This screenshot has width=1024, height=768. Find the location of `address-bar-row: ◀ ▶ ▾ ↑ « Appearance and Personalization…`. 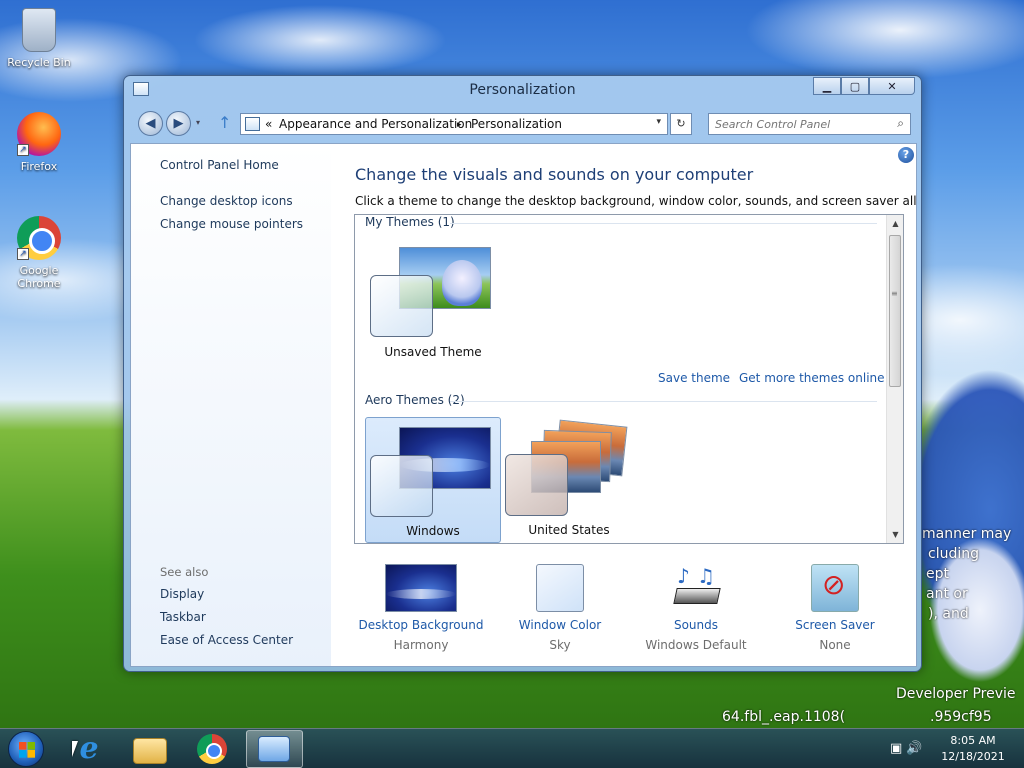

address-bar-row: ◀ ▶ ▾ ↑ « Appearance and Personalization… is located at coordinates (523, 123).